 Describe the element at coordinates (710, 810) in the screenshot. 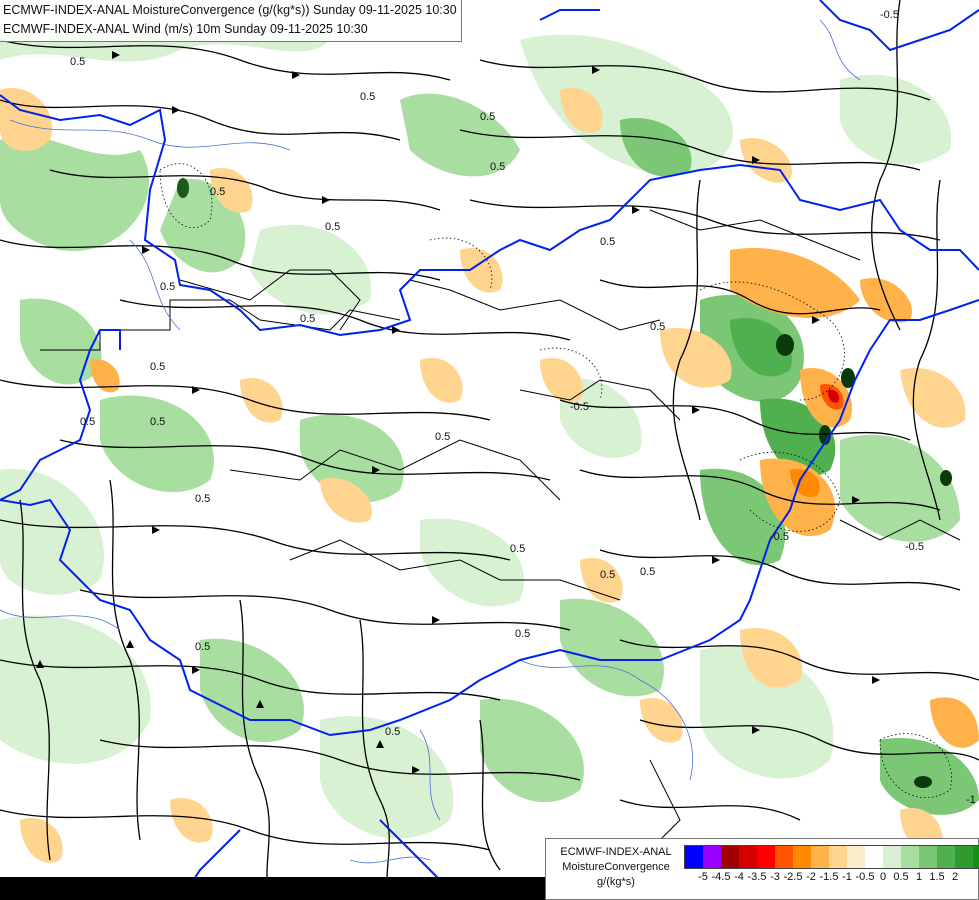

I see `streamline` at that location.